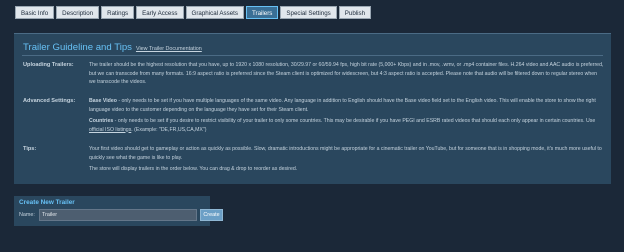  What do you see at coordinates (355, 12) in the screenshot?
I see `tab-publish: Publish` at bounding box center [355, 12].